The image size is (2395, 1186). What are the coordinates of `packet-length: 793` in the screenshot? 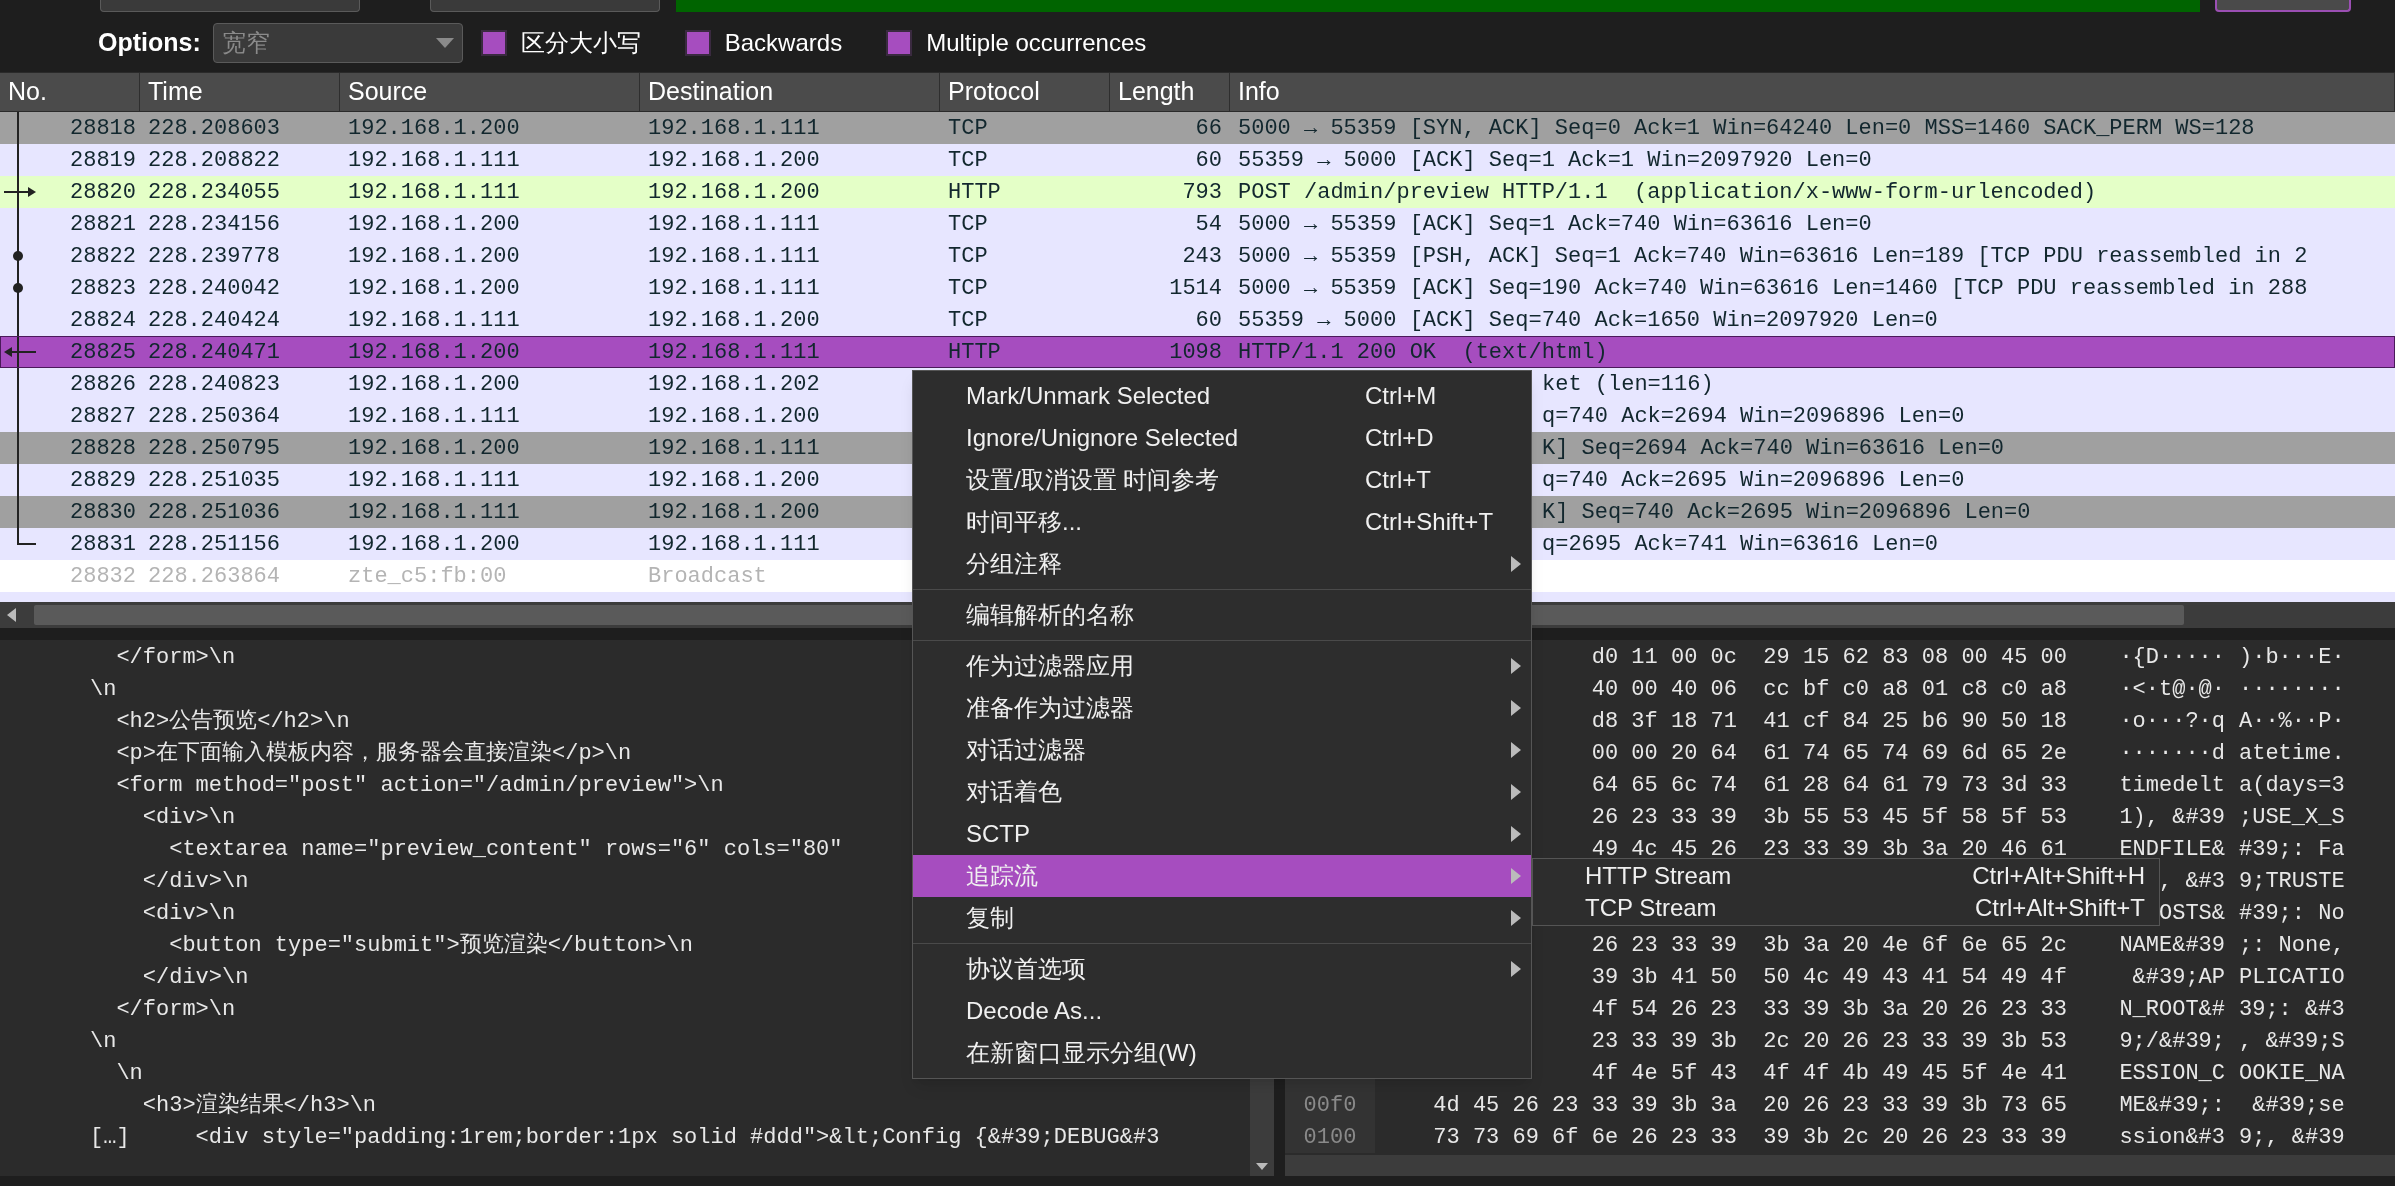 It's located at (1202, 192).